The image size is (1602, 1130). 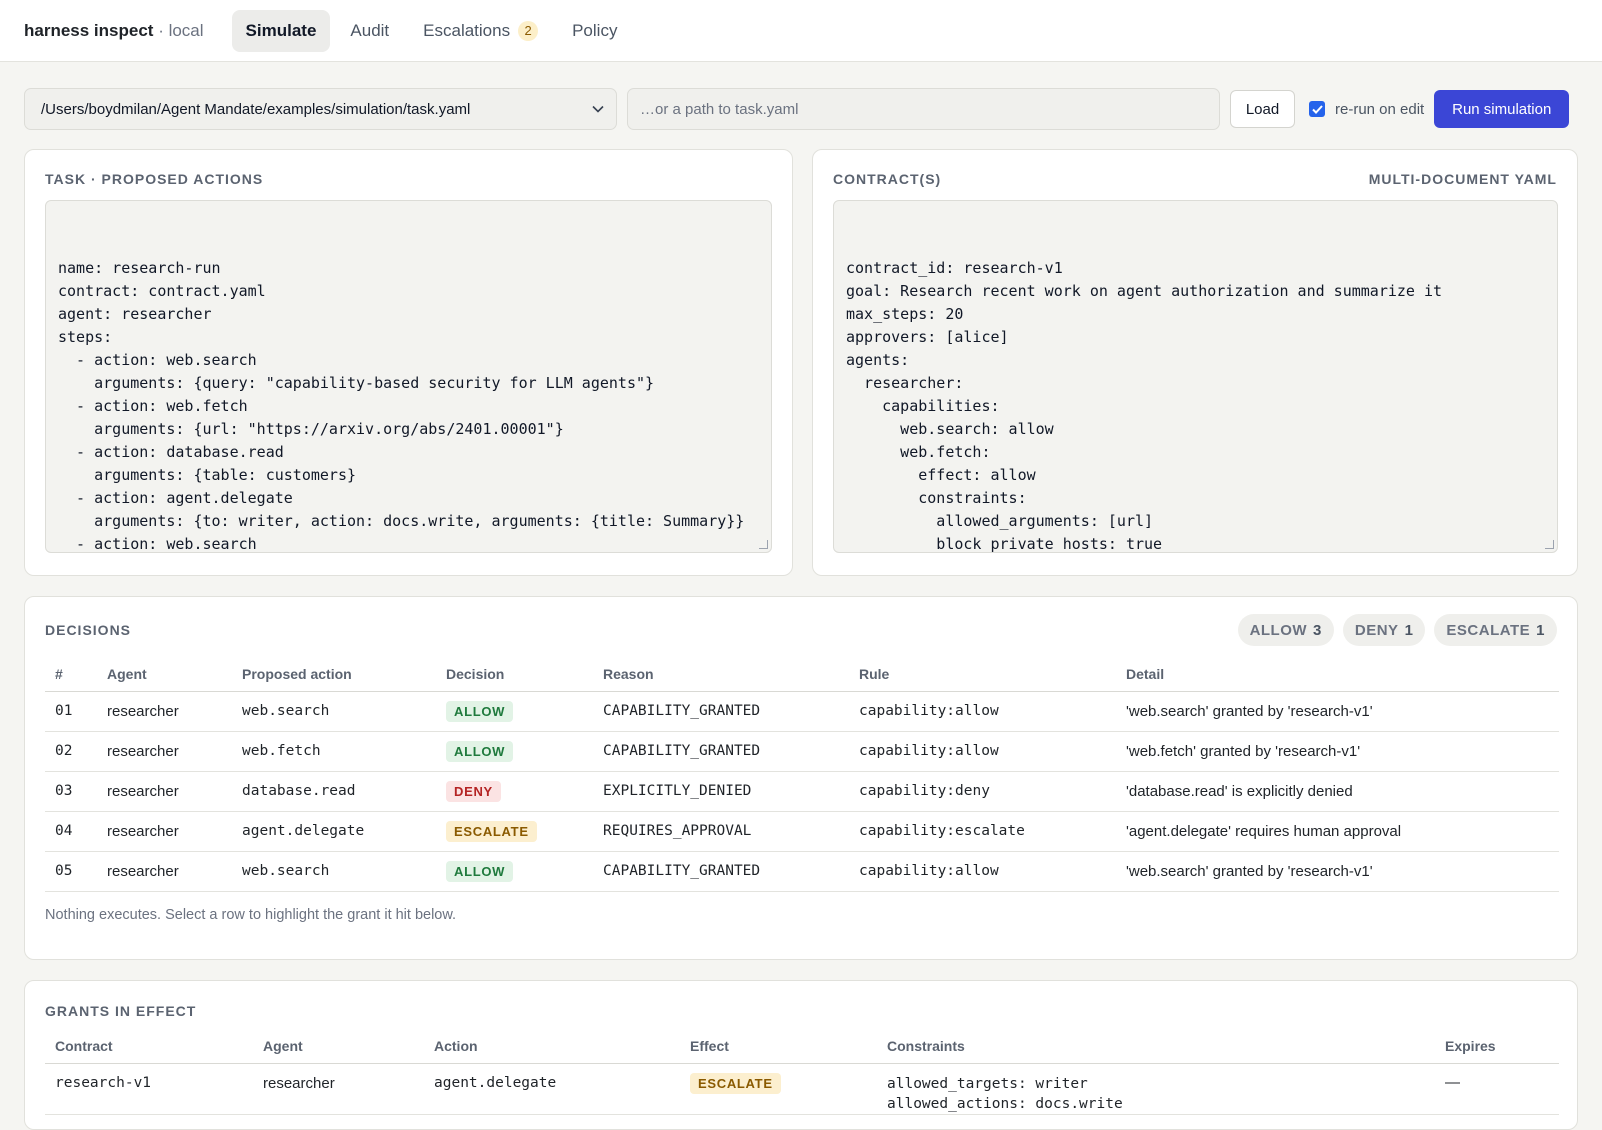 I want to click on tab-label: Audit, so click(x=370, y=30).